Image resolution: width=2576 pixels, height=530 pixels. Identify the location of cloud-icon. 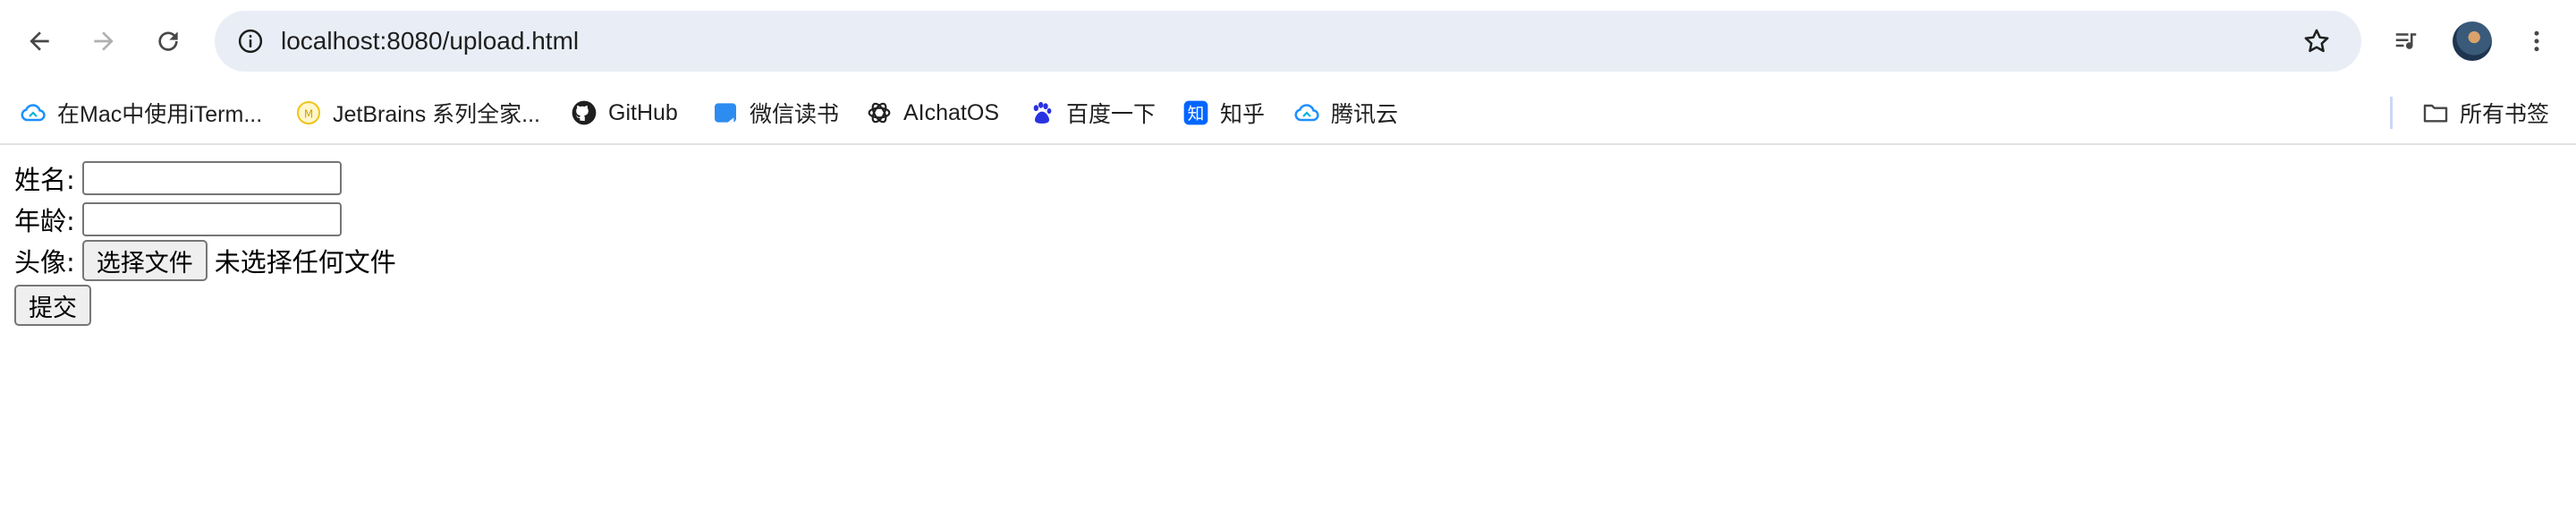
(33, 113).